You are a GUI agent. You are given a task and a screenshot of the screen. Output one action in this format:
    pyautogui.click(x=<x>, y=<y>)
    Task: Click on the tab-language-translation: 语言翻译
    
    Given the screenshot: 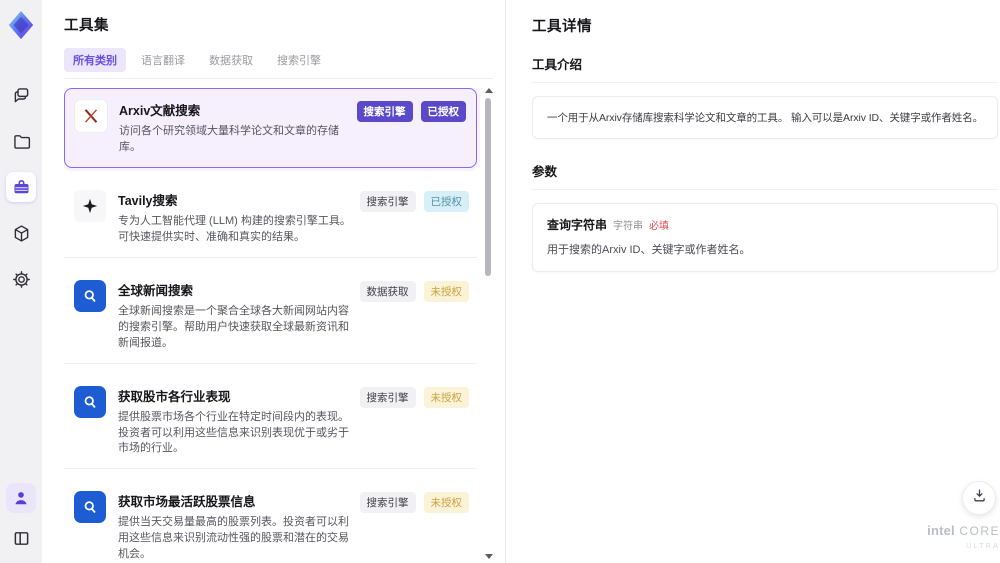 What is the action you would take?
    pyautogui.click(x=163, y=60)
    